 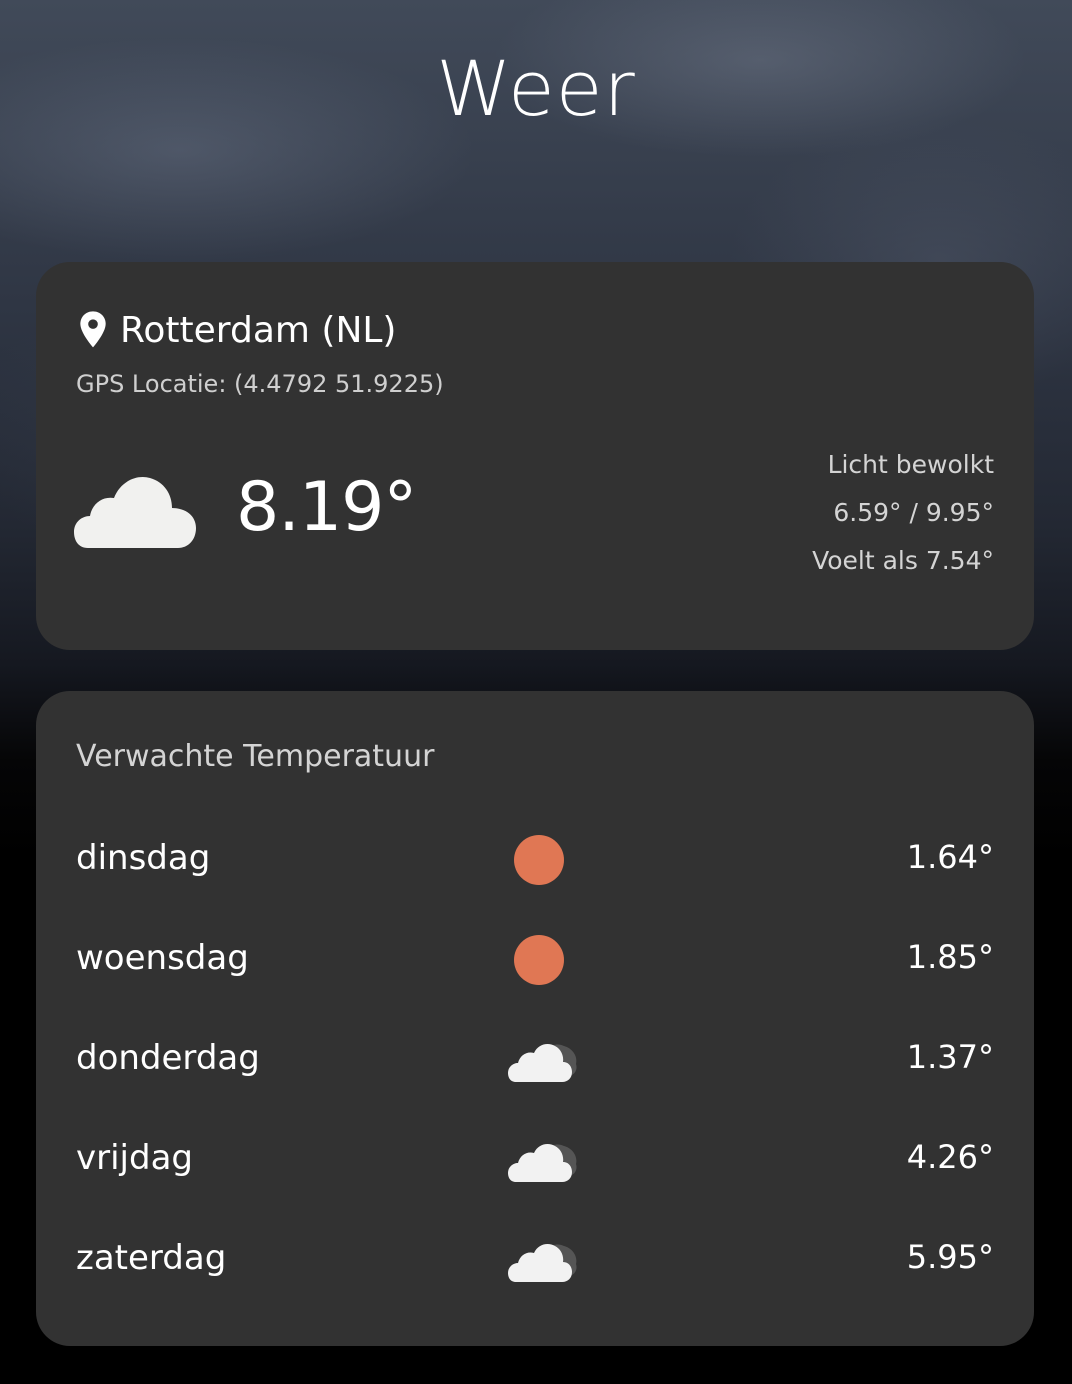 I want to click on forecast-row-donderdag: donderdag 1.37°, so click(x=535, y=1076).